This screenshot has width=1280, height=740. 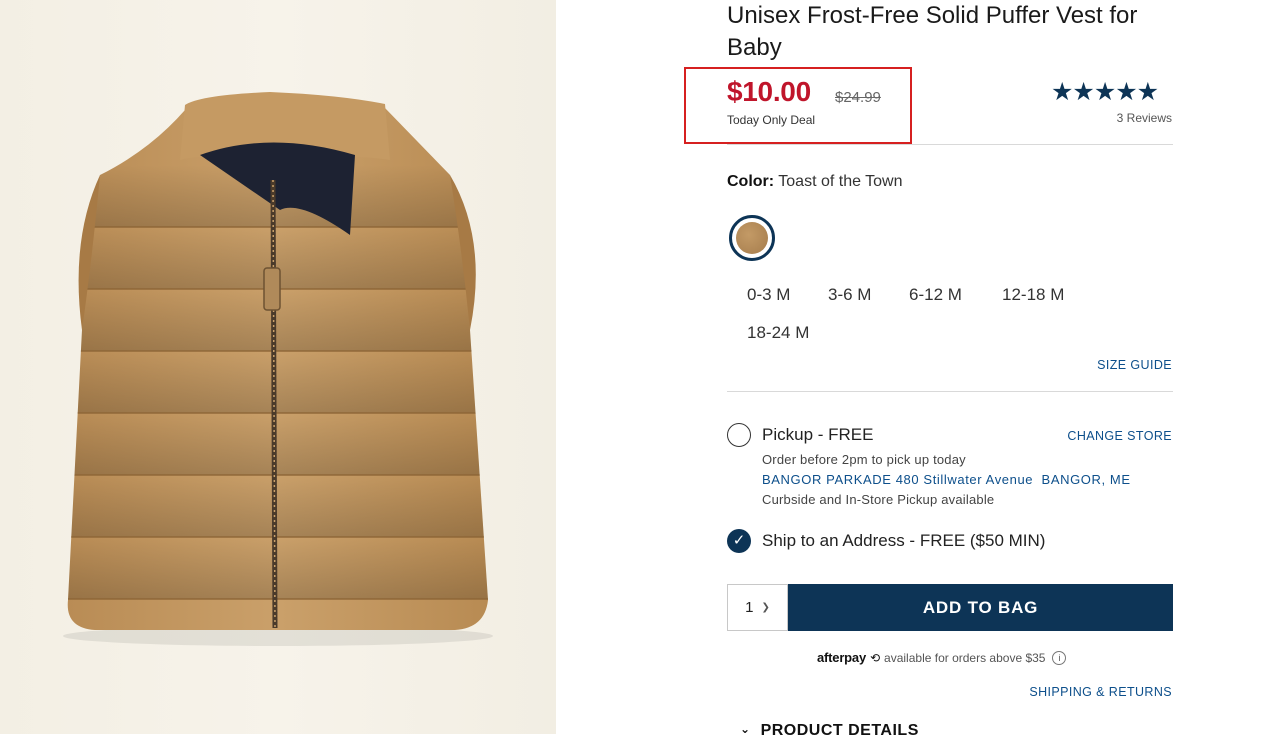 I want to click on change-store-link: CHANGE STORE, so click(x=1119, y=436).